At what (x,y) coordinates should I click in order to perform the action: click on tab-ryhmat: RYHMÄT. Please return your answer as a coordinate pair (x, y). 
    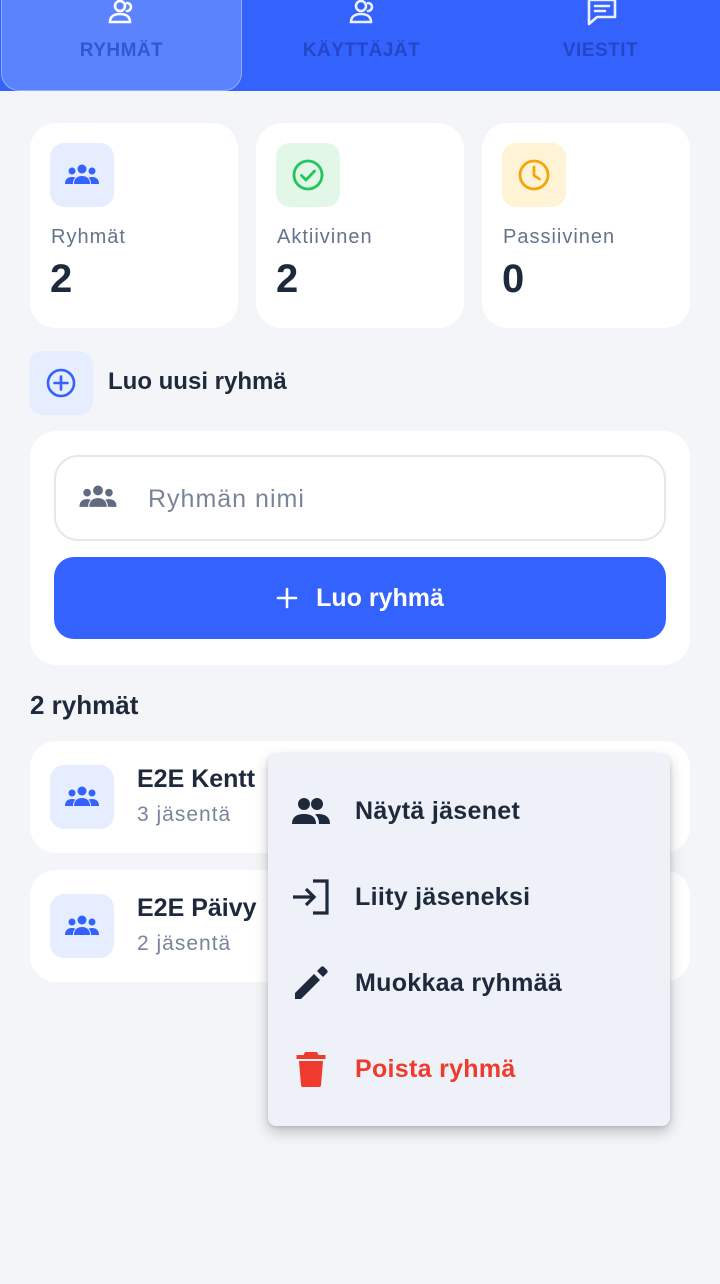
    Looking at the image, I should click on (121, 45).